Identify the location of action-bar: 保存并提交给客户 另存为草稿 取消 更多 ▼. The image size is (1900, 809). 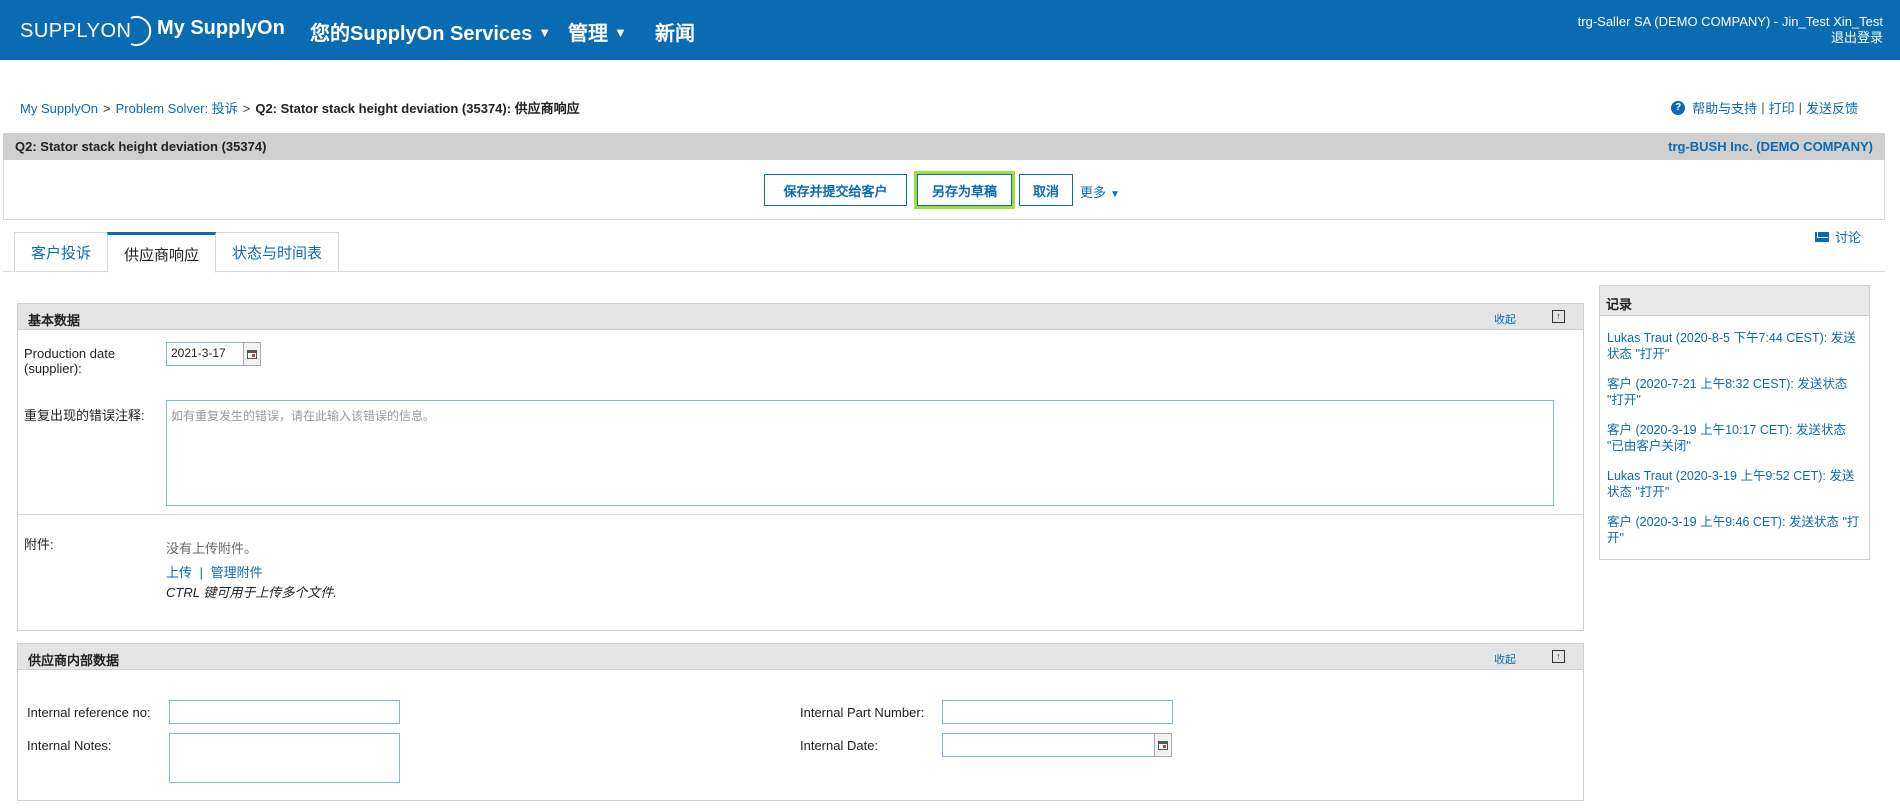
(944, 190).